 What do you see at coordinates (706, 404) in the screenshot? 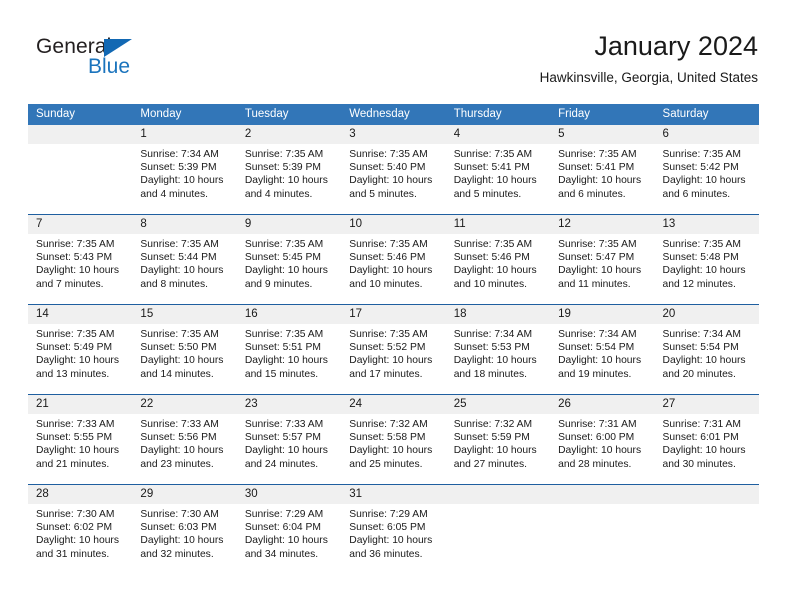
I see `day-number: 27` at bounding box center [706, 404].